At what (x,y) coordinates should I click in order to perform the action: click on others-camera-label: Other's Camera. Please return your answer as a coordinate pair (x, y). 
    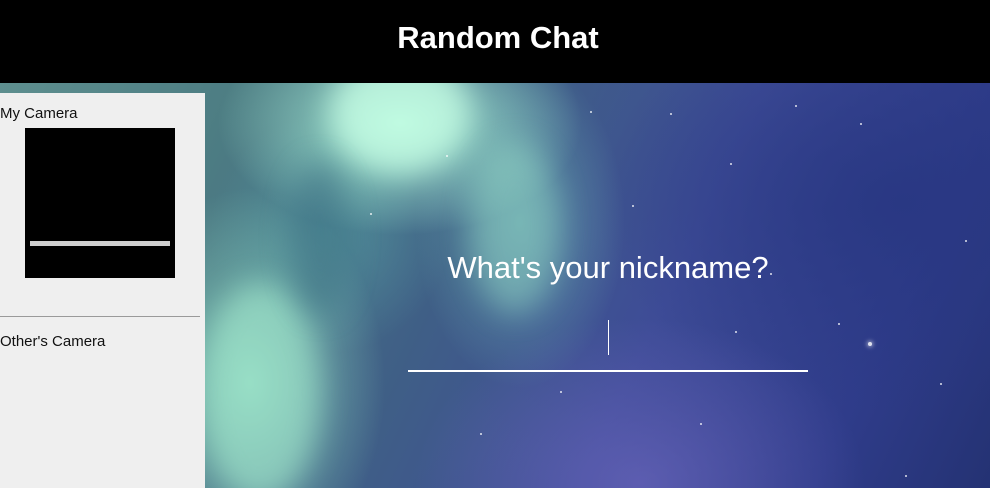
    Looking at the image, I should click on (53, 341).